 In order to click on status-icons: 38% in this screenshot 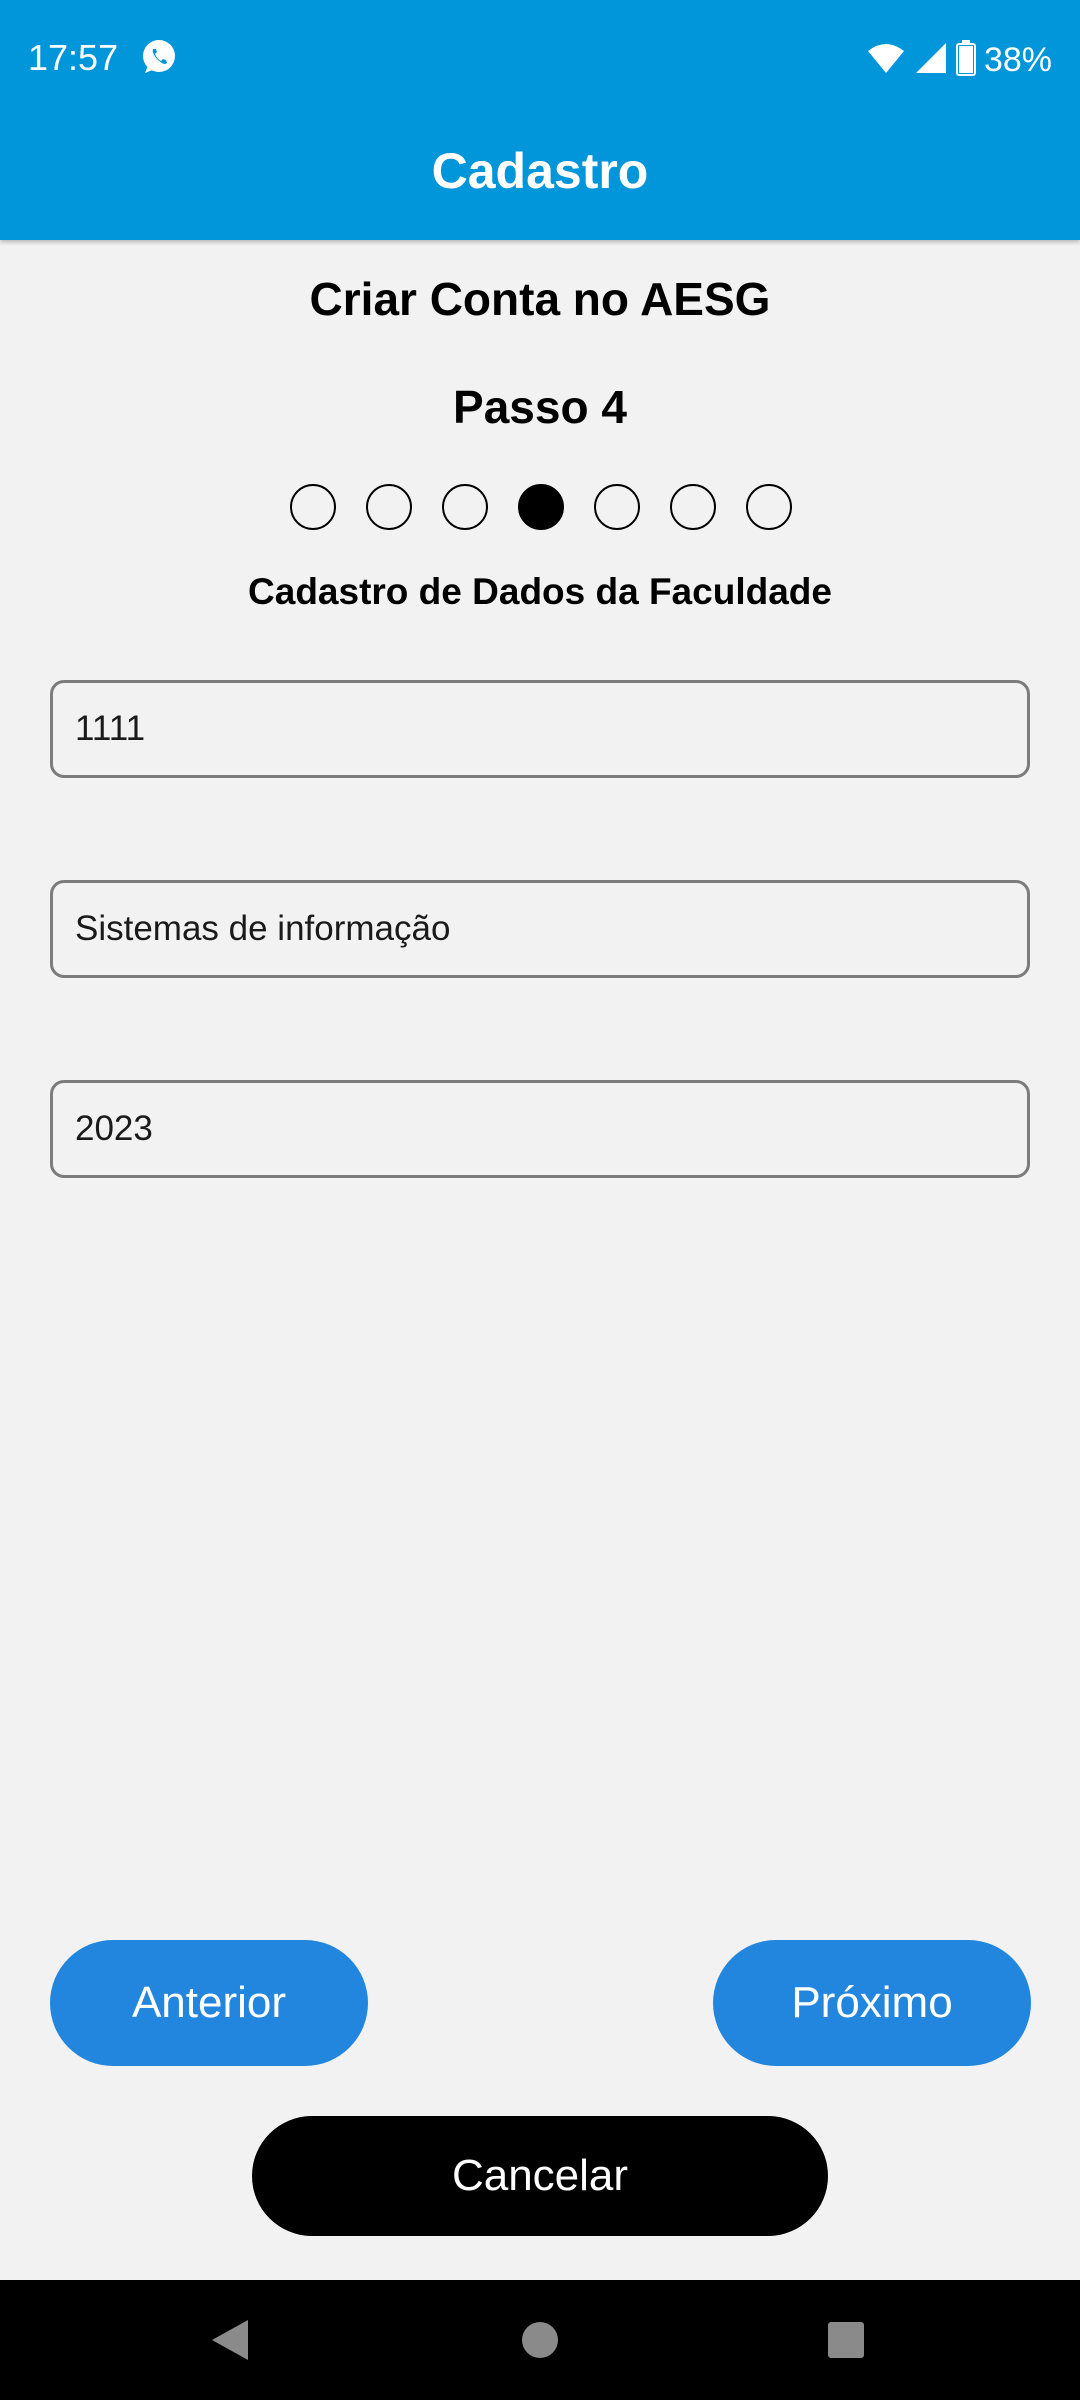, I will do `click(959, 60)`.